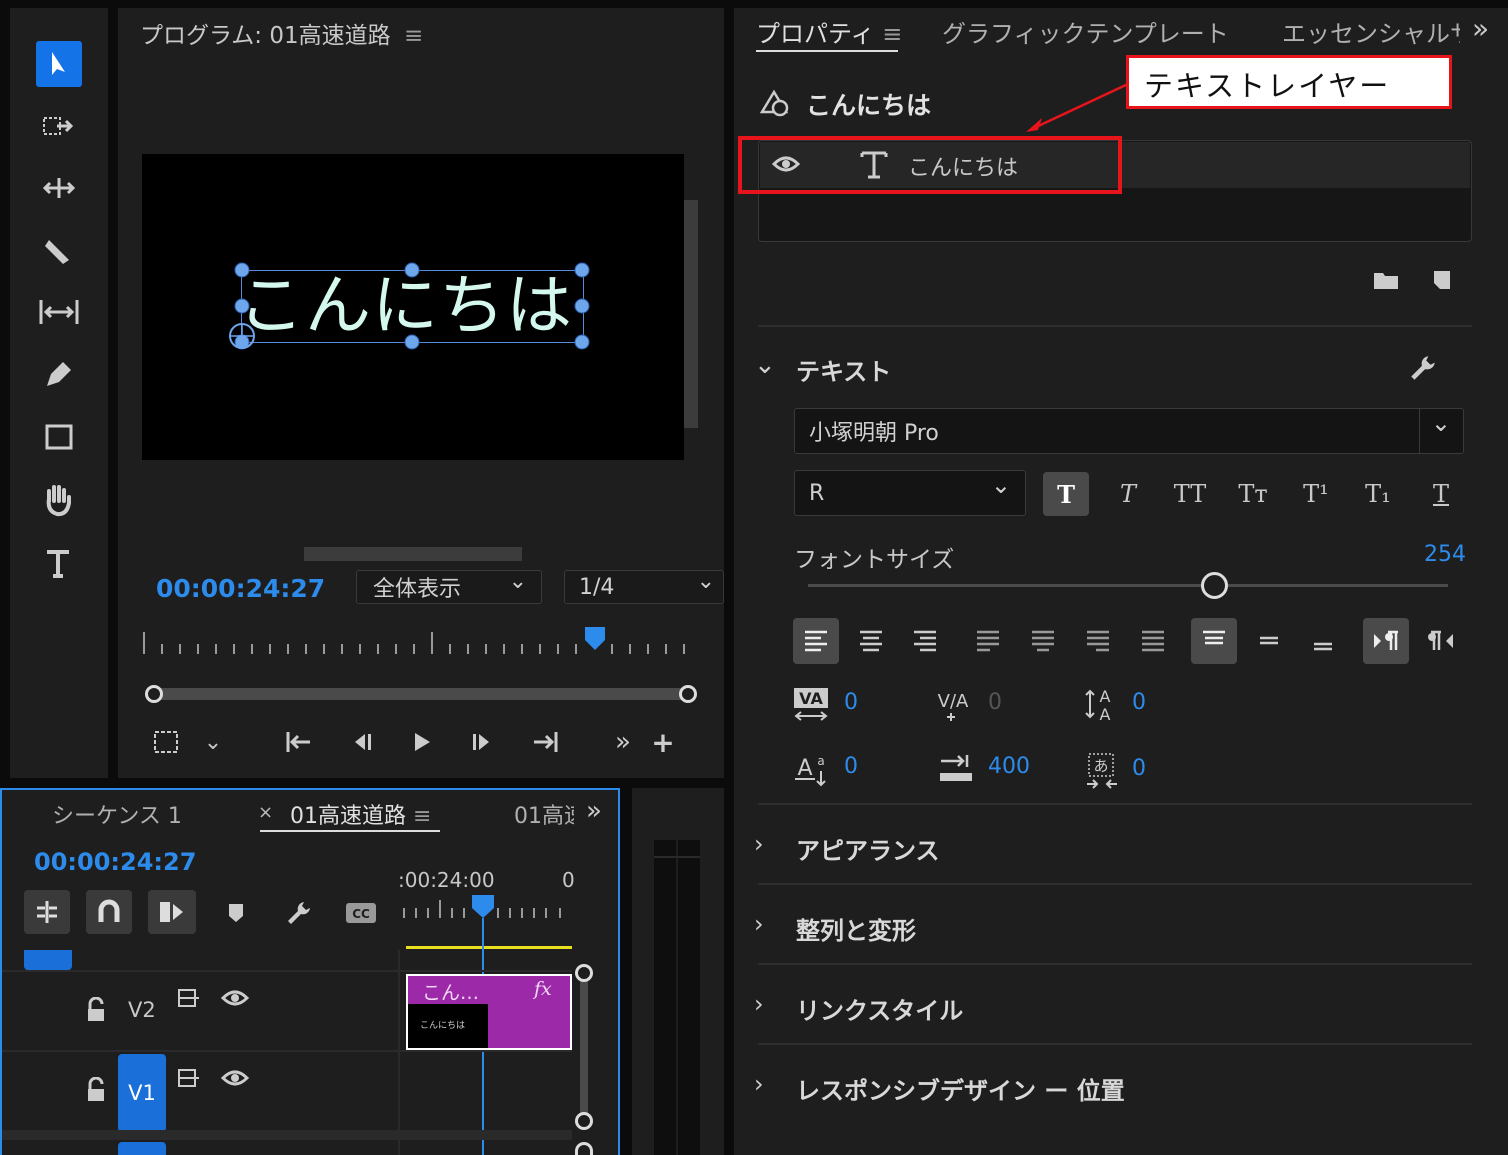  What do you see at coordinates (829, 31) in the screenshot?
I see `tab-properties: プロパティ ≡` at bounding box center [829, 31].